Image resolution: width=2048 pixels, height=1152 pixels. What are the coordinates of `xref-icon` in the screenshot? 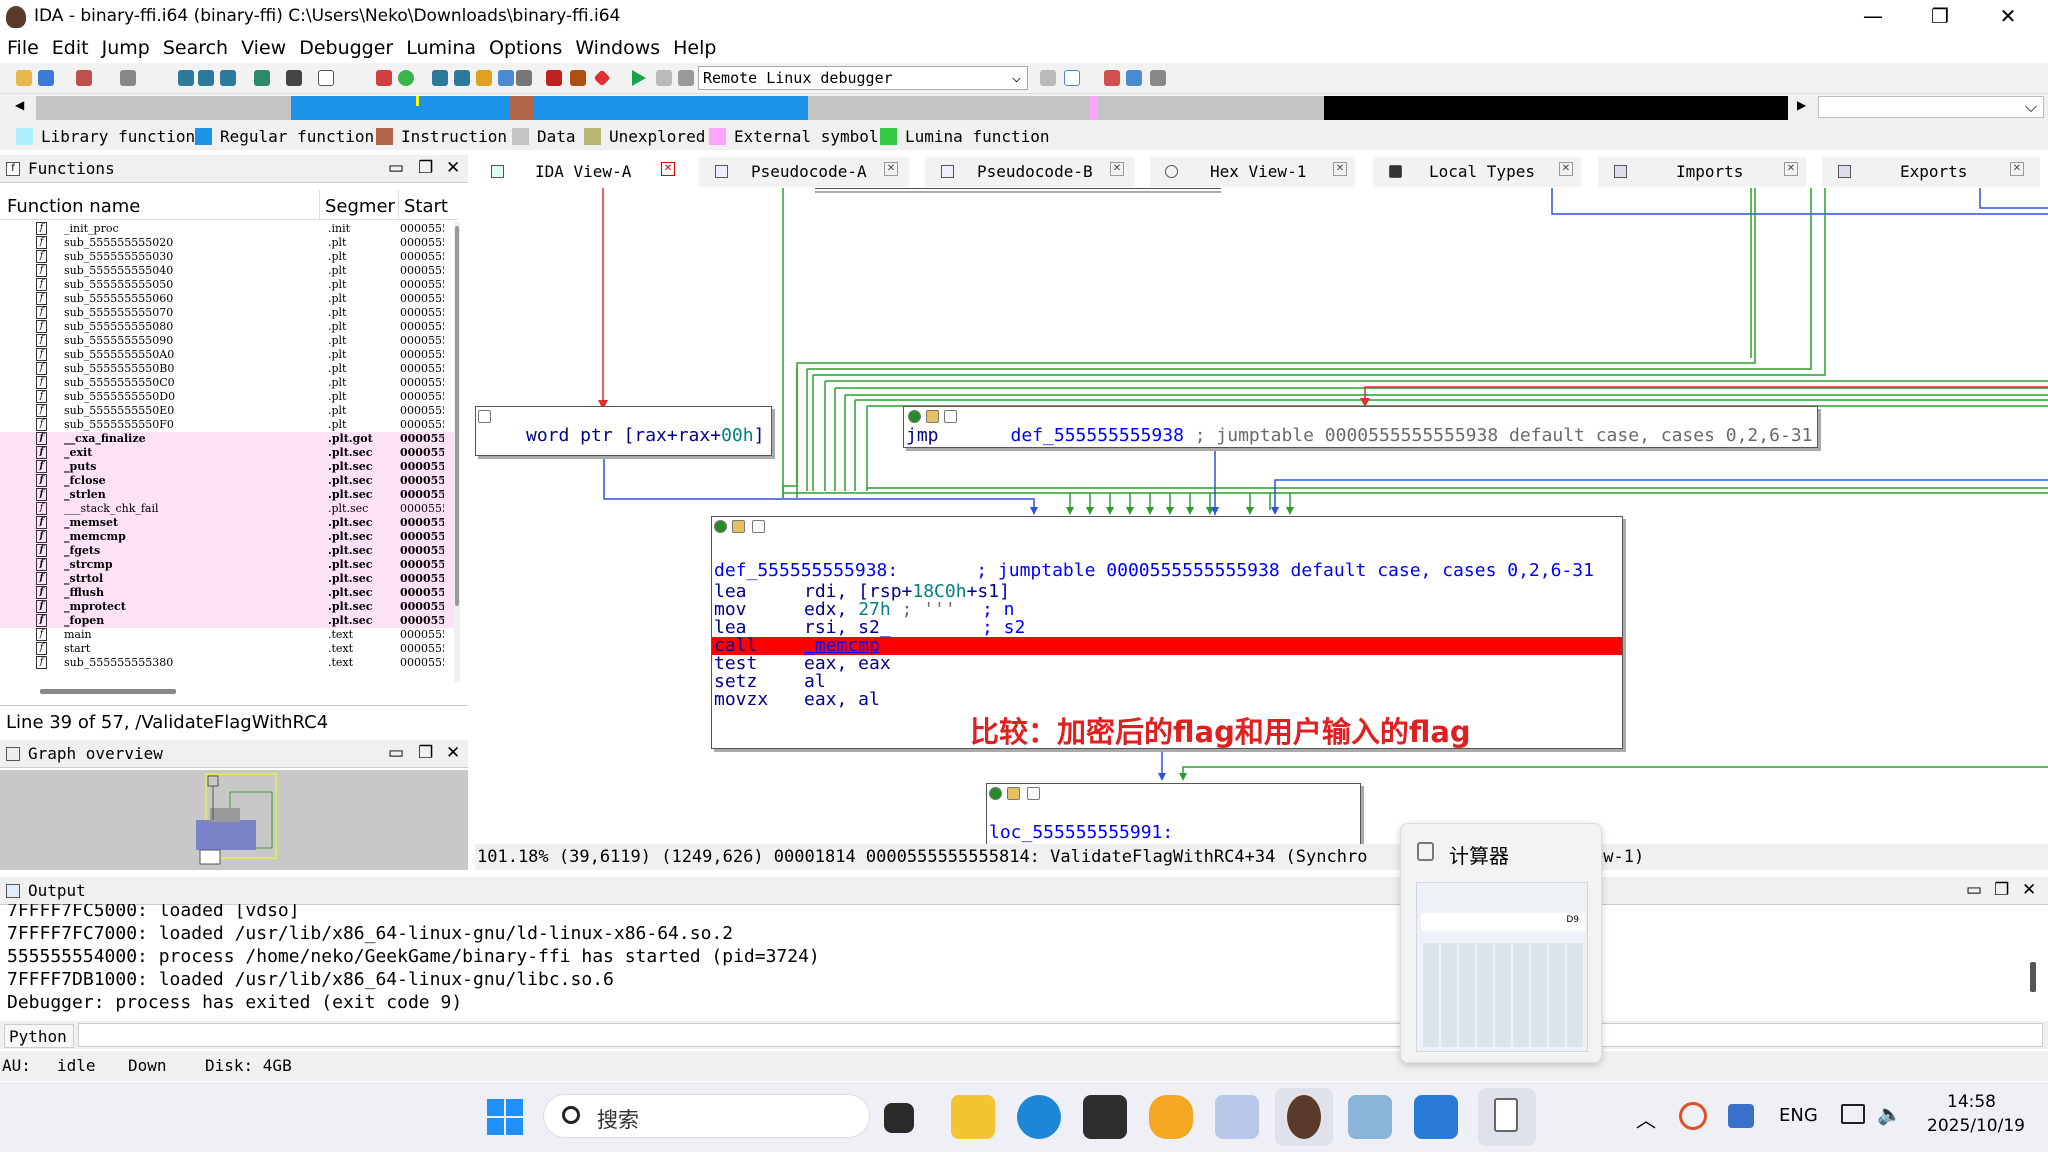 It's located at (524, 78).